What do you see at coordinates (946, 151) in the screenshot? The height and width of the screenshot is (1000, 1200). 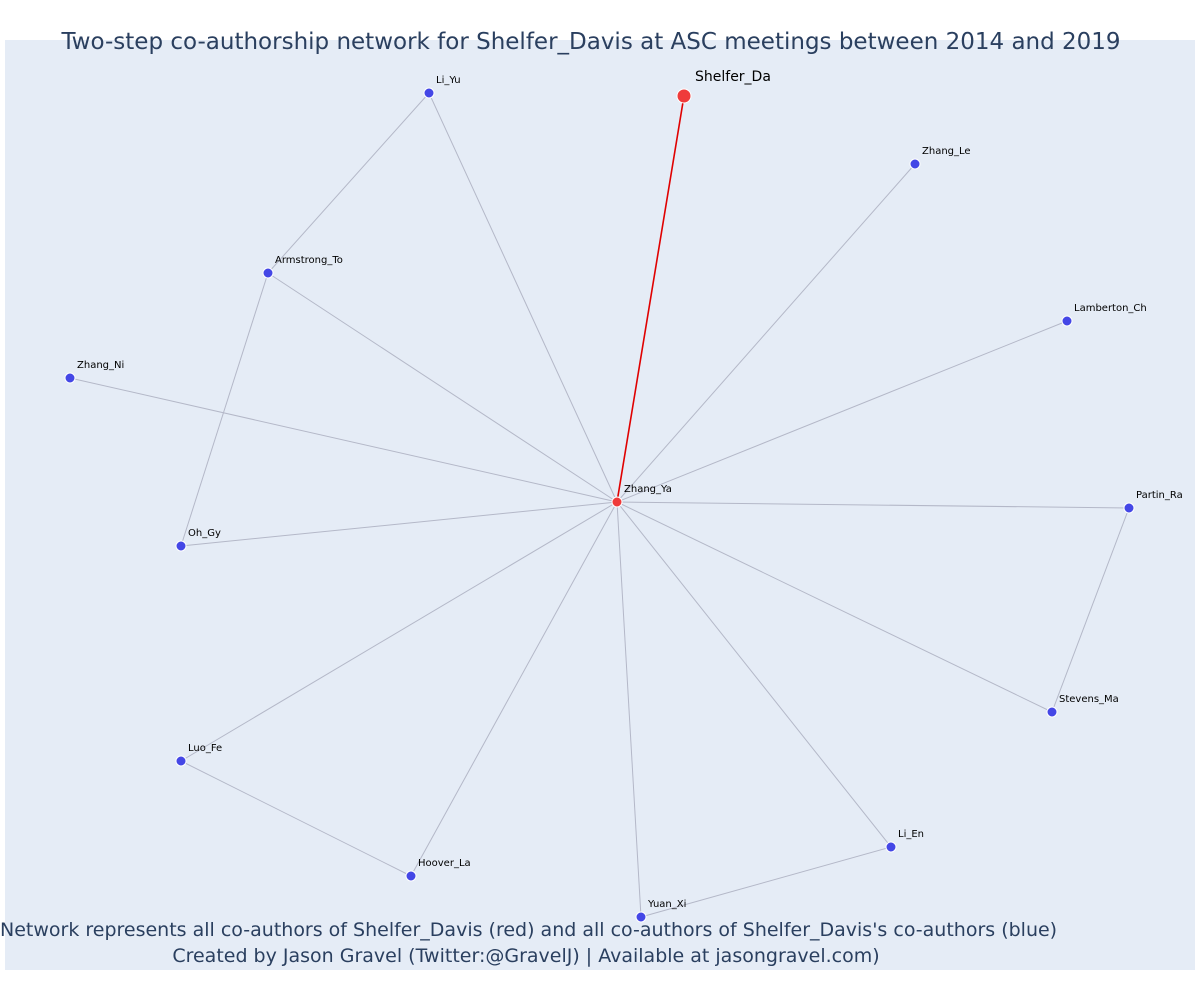 I see `node-label-zhang-le: Zhang_Le` at bounding box center [946, 151].